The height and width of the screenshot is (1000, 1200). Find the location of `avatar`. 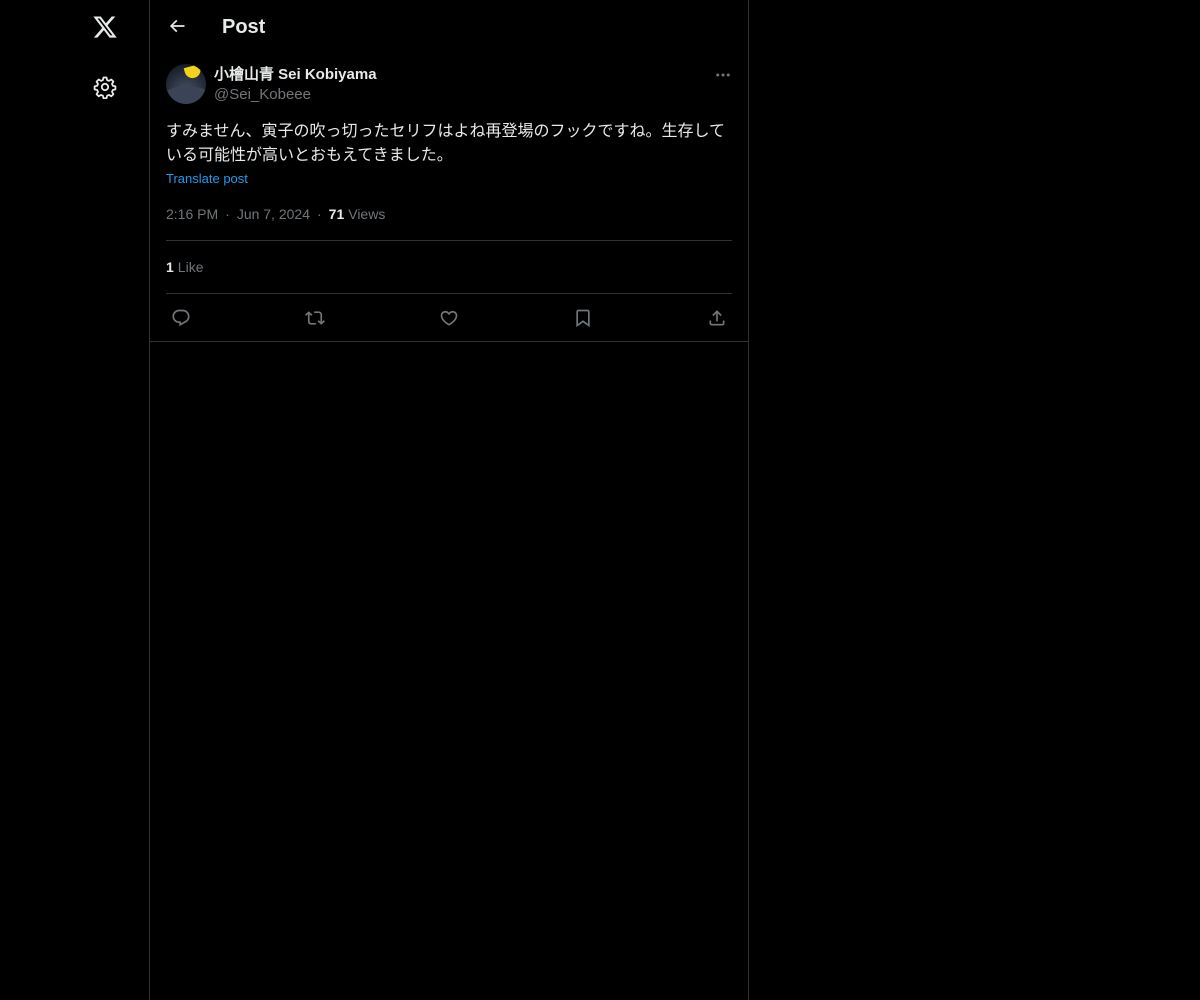

avatar is located at coordinates (186, 84).